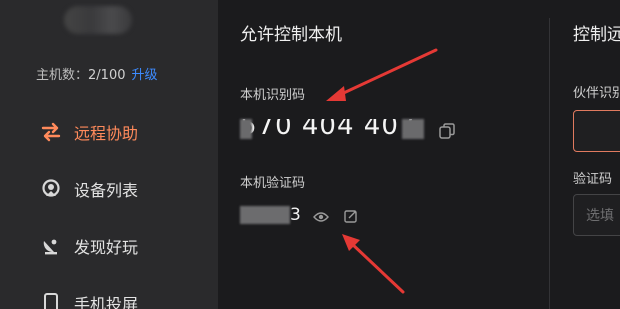  What do you see at coordinates (596, 35) in the screenshot?
I see `control-remote-title: 控制远` at bounding box center [596, 35].